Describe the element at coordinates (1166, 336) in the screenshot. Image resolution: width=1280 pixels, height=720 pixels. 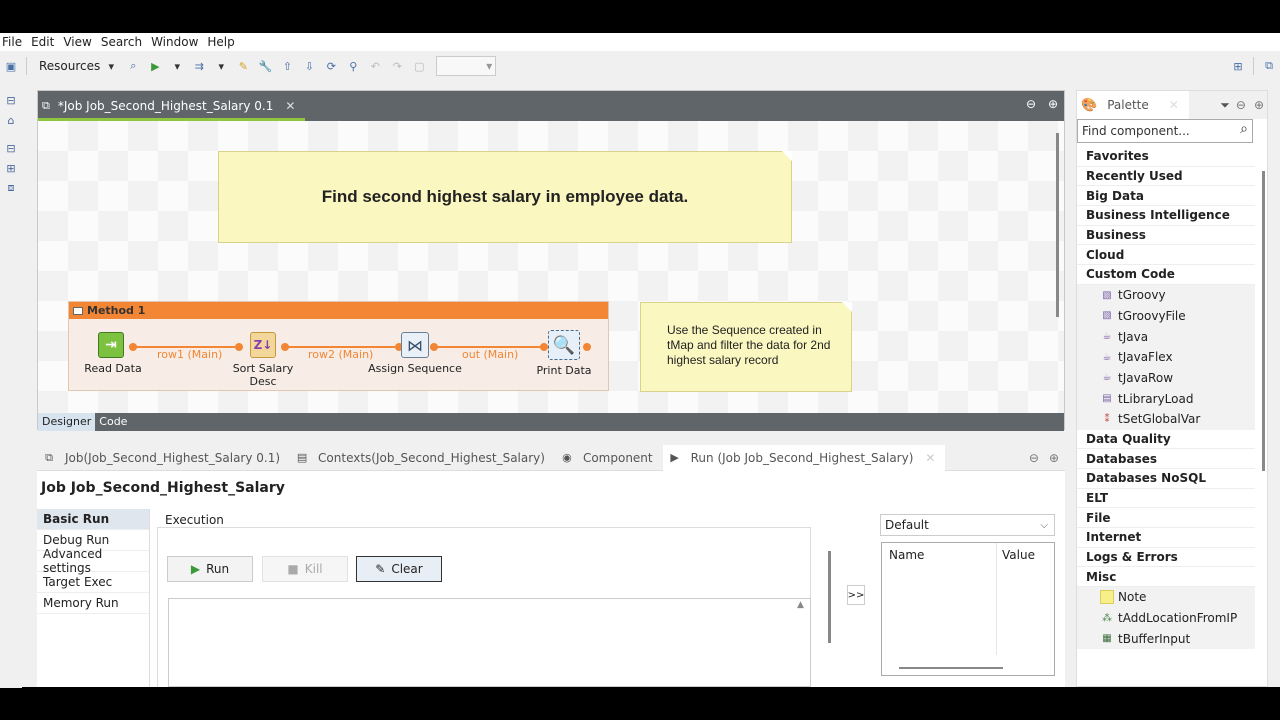
I see `palette-item: ☕ tJava` at that location.